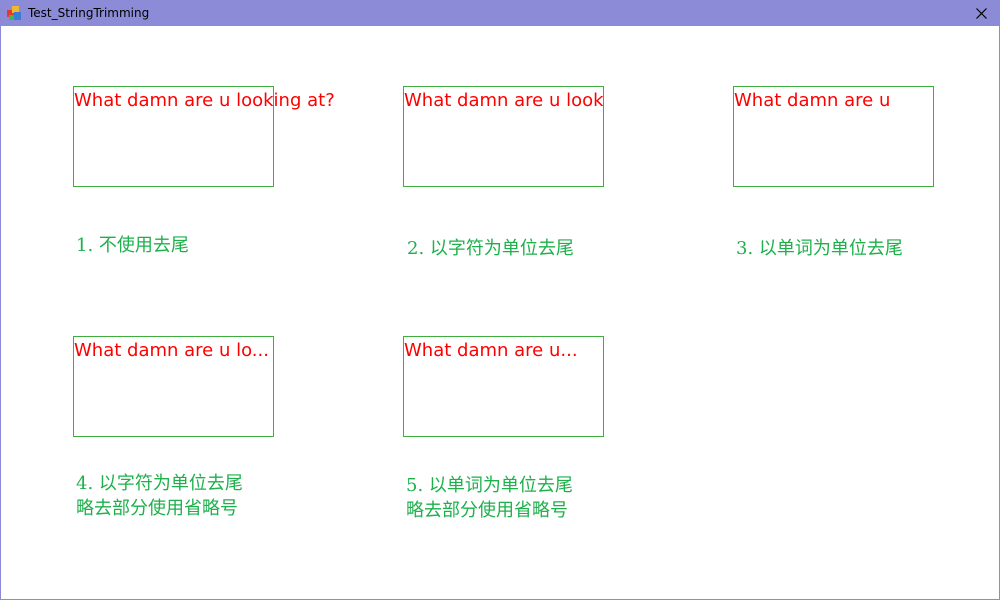 The height and width of the screenshot is (600, 1000). What do you see at coordinates (490, 248) in the screenshot?
I see `caption-2: 2. 以字符为单位去尾` at bounding box center [490, 248].